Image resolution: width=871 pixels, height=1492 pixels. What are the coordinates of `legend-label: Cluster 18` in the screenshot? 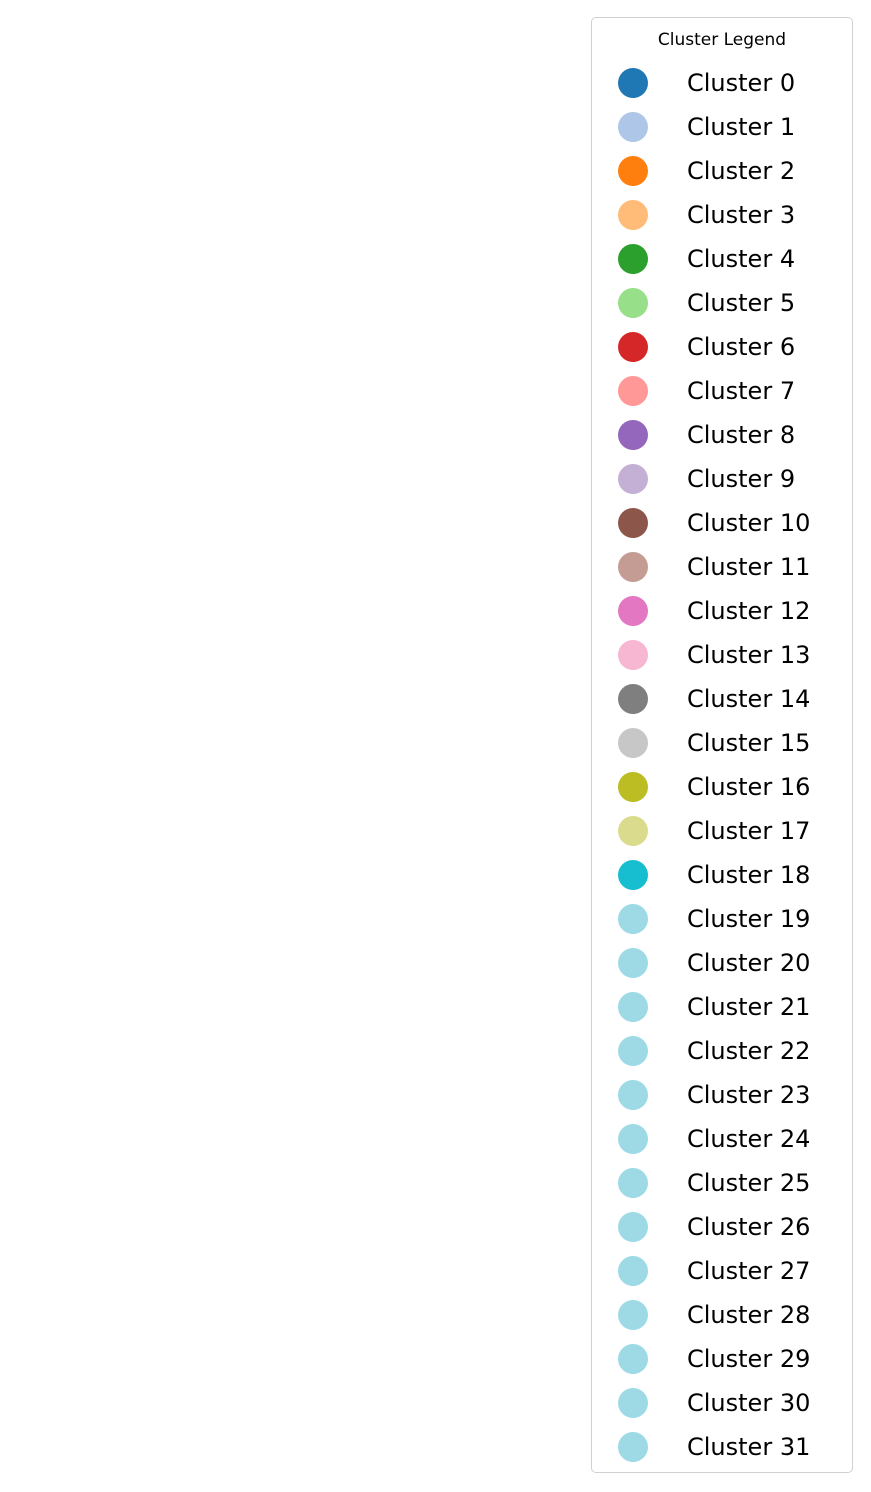 It's located at (749, 875).